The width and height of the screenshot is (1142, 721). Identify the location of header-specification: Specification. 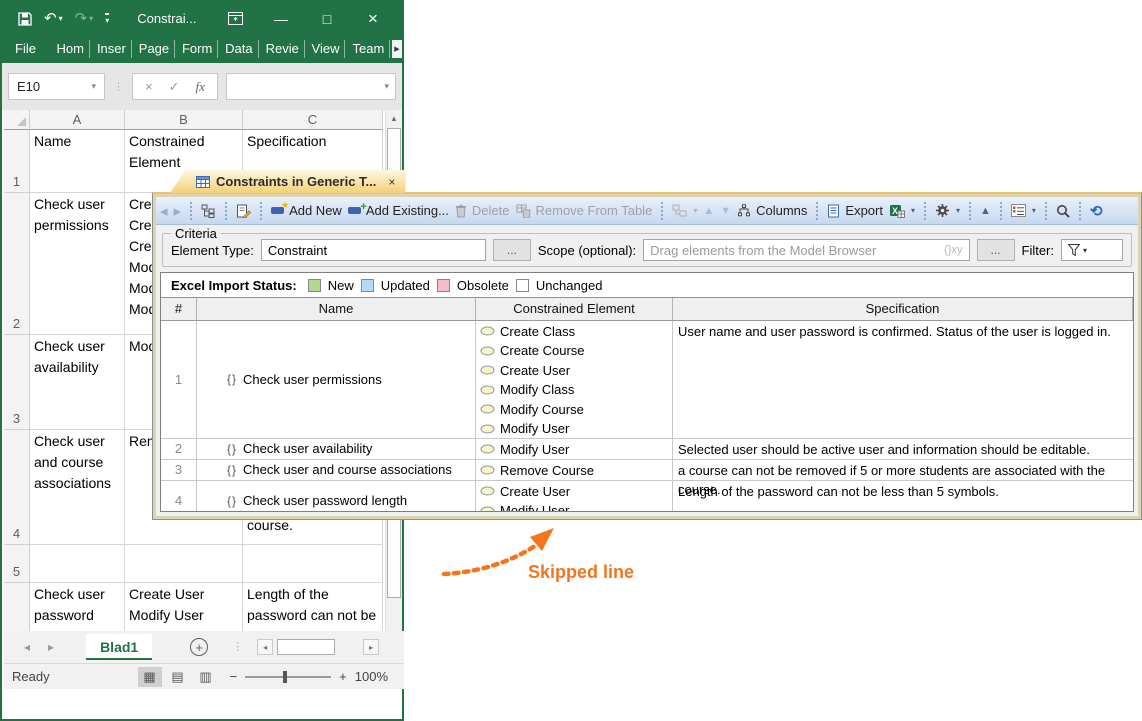
(903, 309).